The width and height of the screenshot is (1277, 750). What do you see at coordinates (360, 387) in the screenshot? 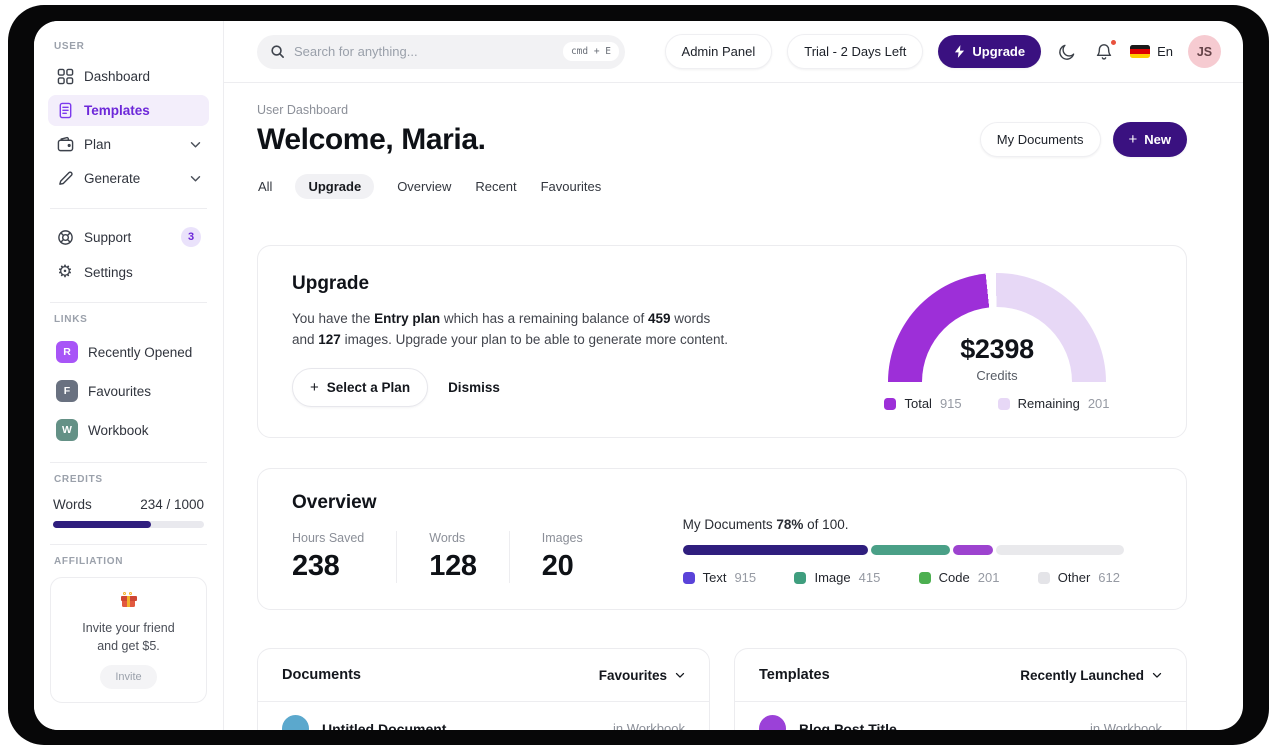
I see `select-plan-button: + Select a Plan` at bounding box center [360, 387].